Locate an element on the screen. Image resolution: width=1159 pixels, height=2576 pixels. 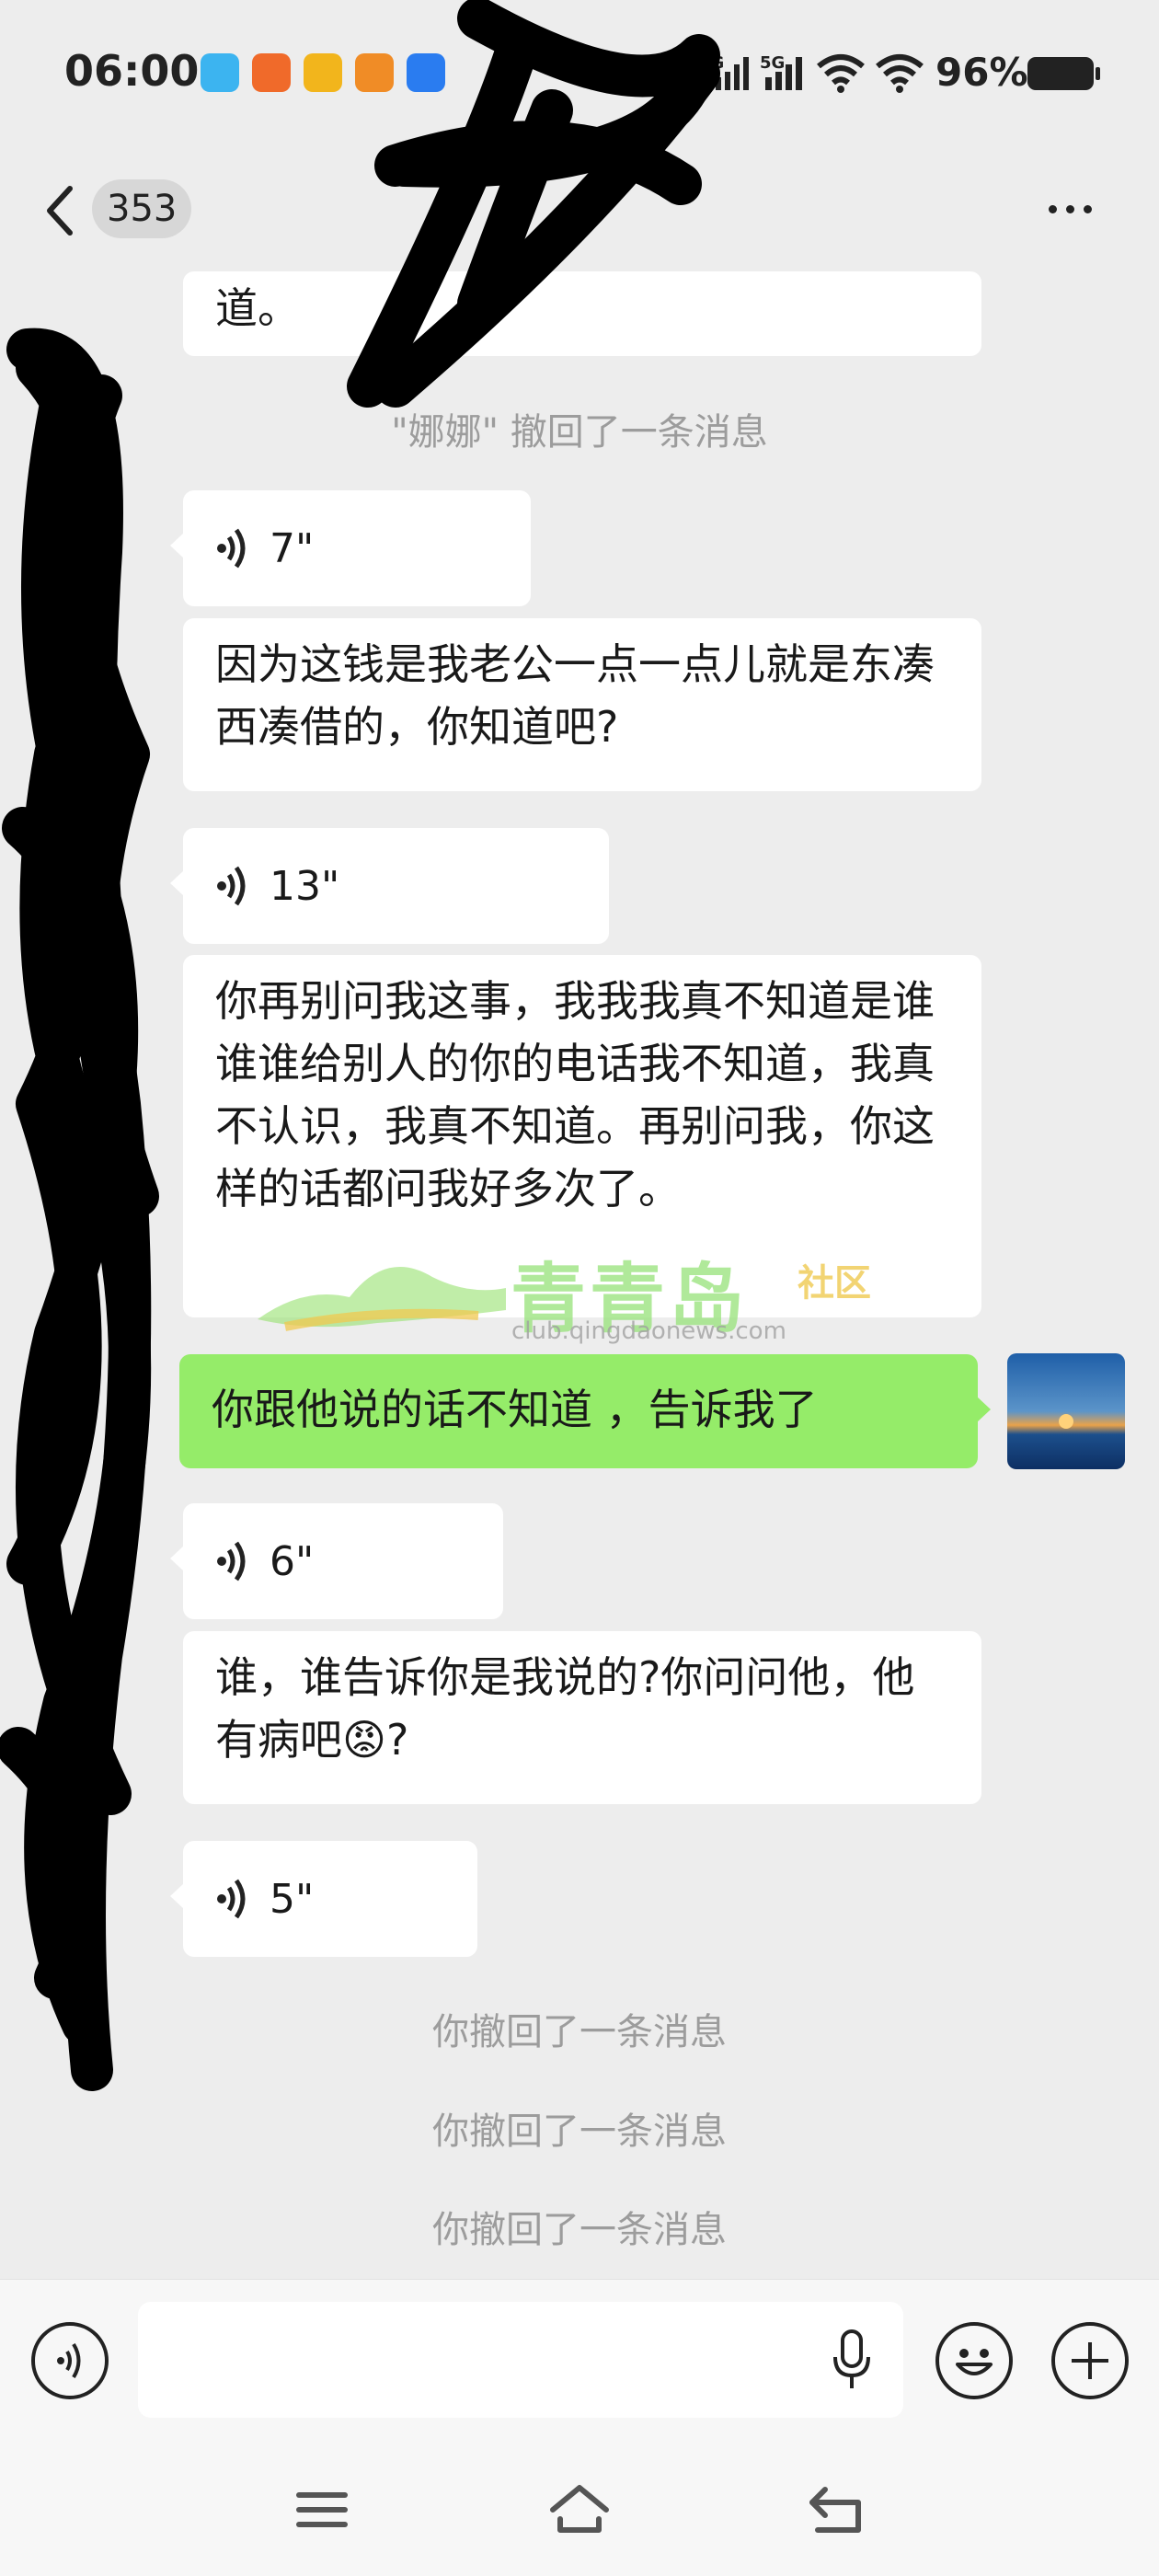
message-text: ? is located at coordinates (397, 1740).